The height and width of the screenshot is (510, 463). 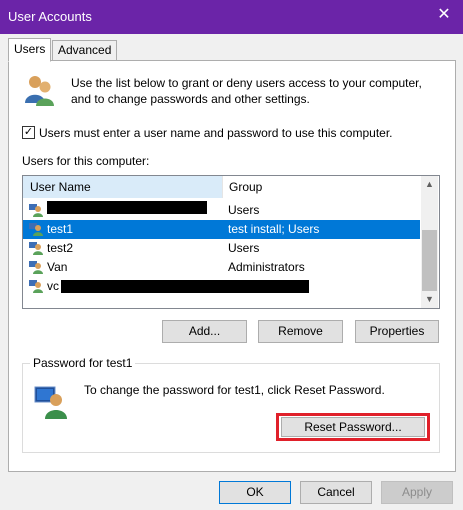 I want to click on ok-button: OK, so click(x=255, y=492).